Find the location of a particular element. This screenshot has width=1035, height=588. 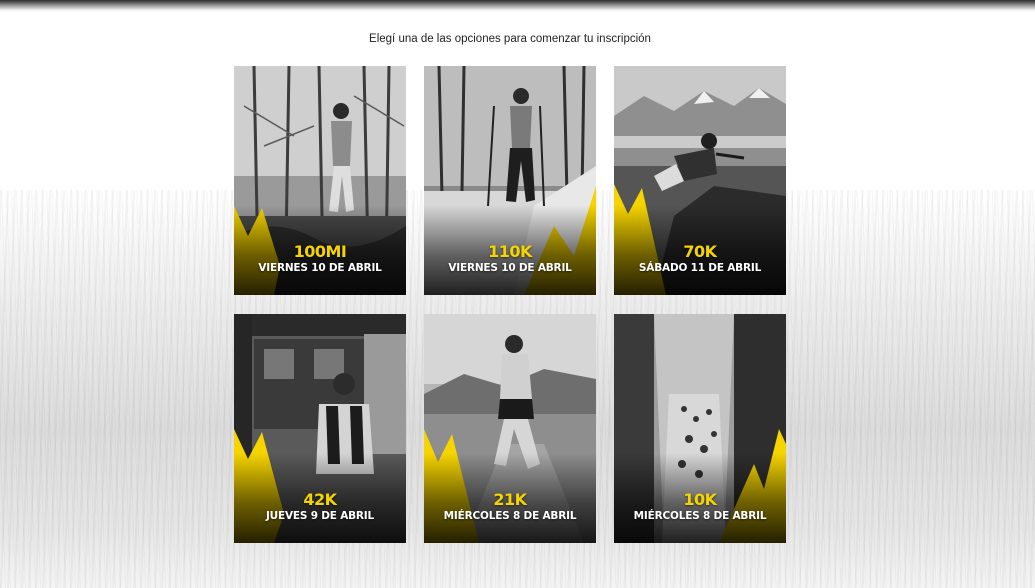

race-card-10k: 10K MIÉRCOLES 8 DE ABRIL is located at coordinates (700, 428).